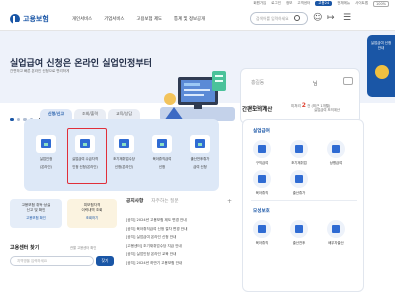 Image resolution: width=395 pixels, height=292 pixels. I want to click on sitemap-link: 사이트맵, so click(361, 3).